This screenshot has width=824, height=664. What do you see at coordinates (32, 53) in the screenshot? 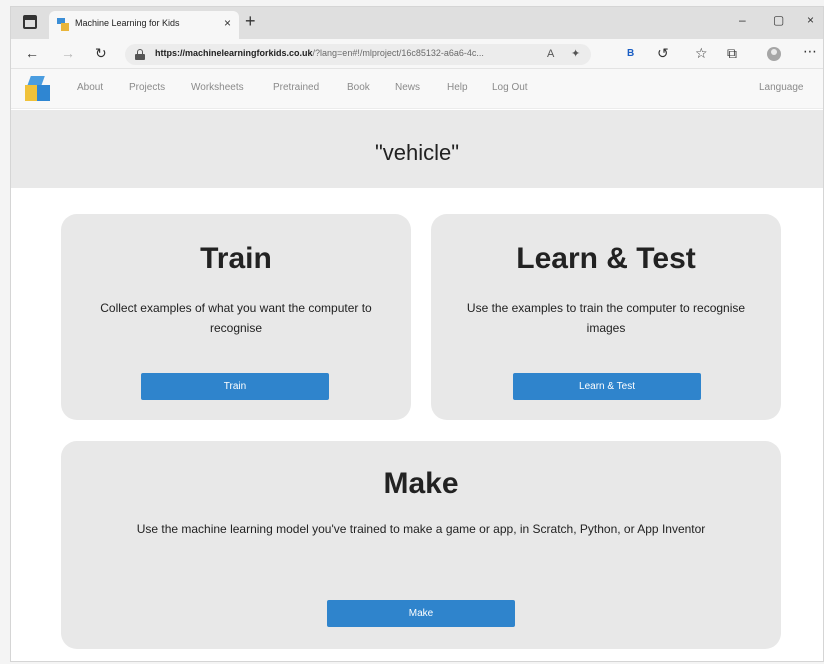
I see `back-icon: ←` at bounding box center [32, 53].